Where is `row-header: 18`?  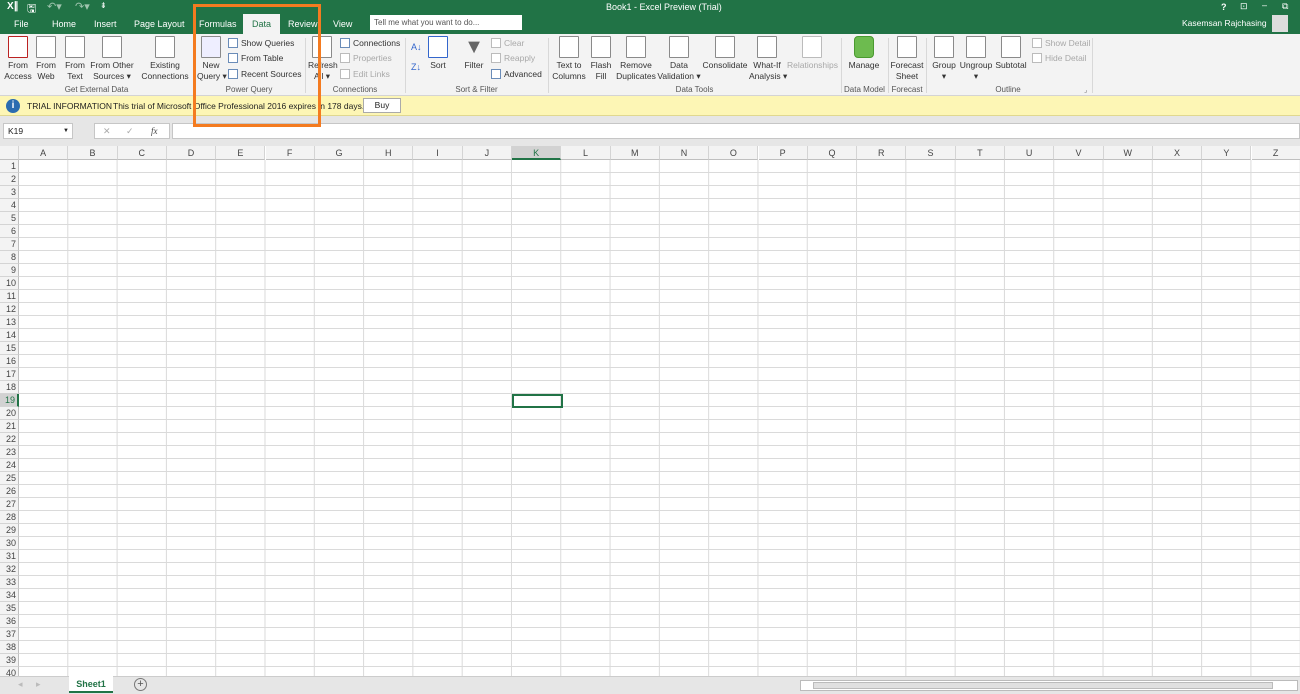 row-header: 18 is located at coordinates (9, 387).